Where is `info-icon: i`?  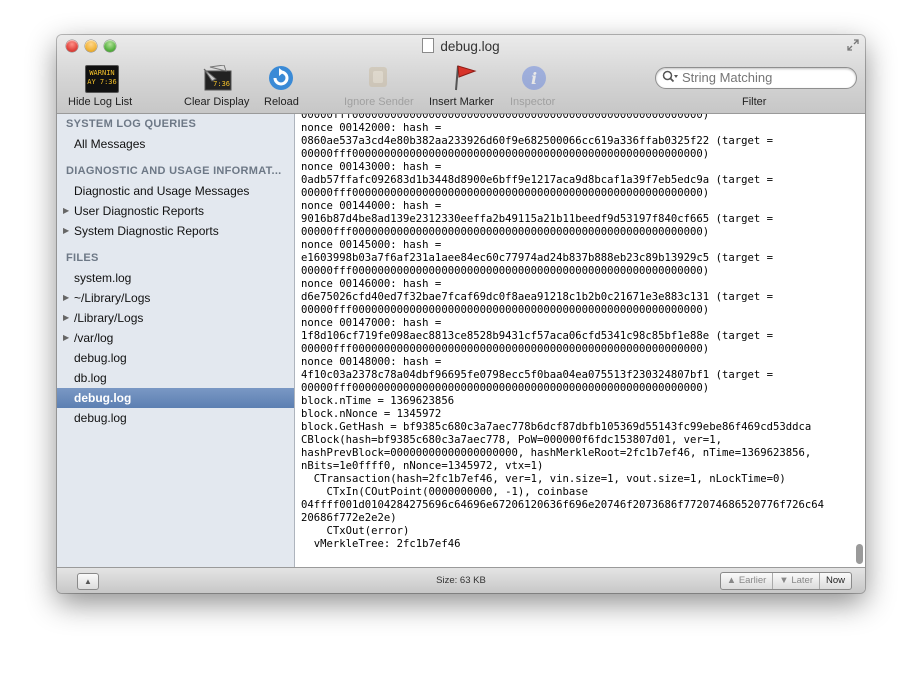
info-icon: i is located at coordinates (534, 78).